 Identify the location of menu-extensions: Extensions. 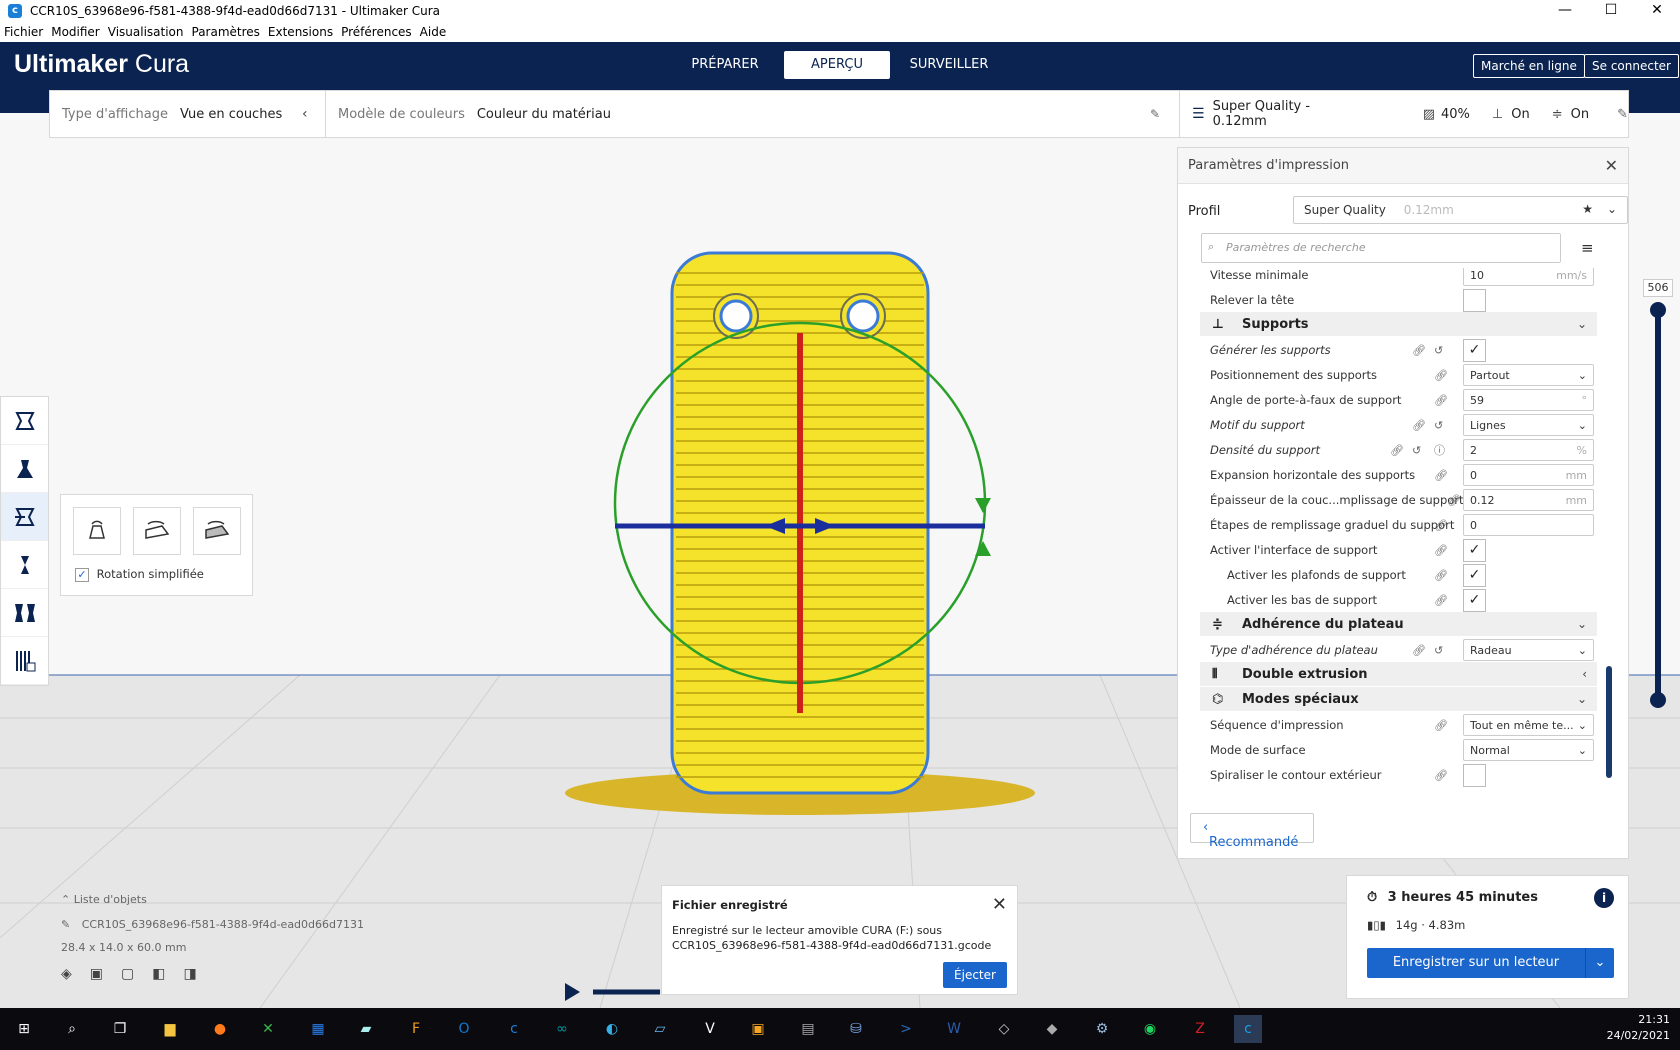
(300, 32).